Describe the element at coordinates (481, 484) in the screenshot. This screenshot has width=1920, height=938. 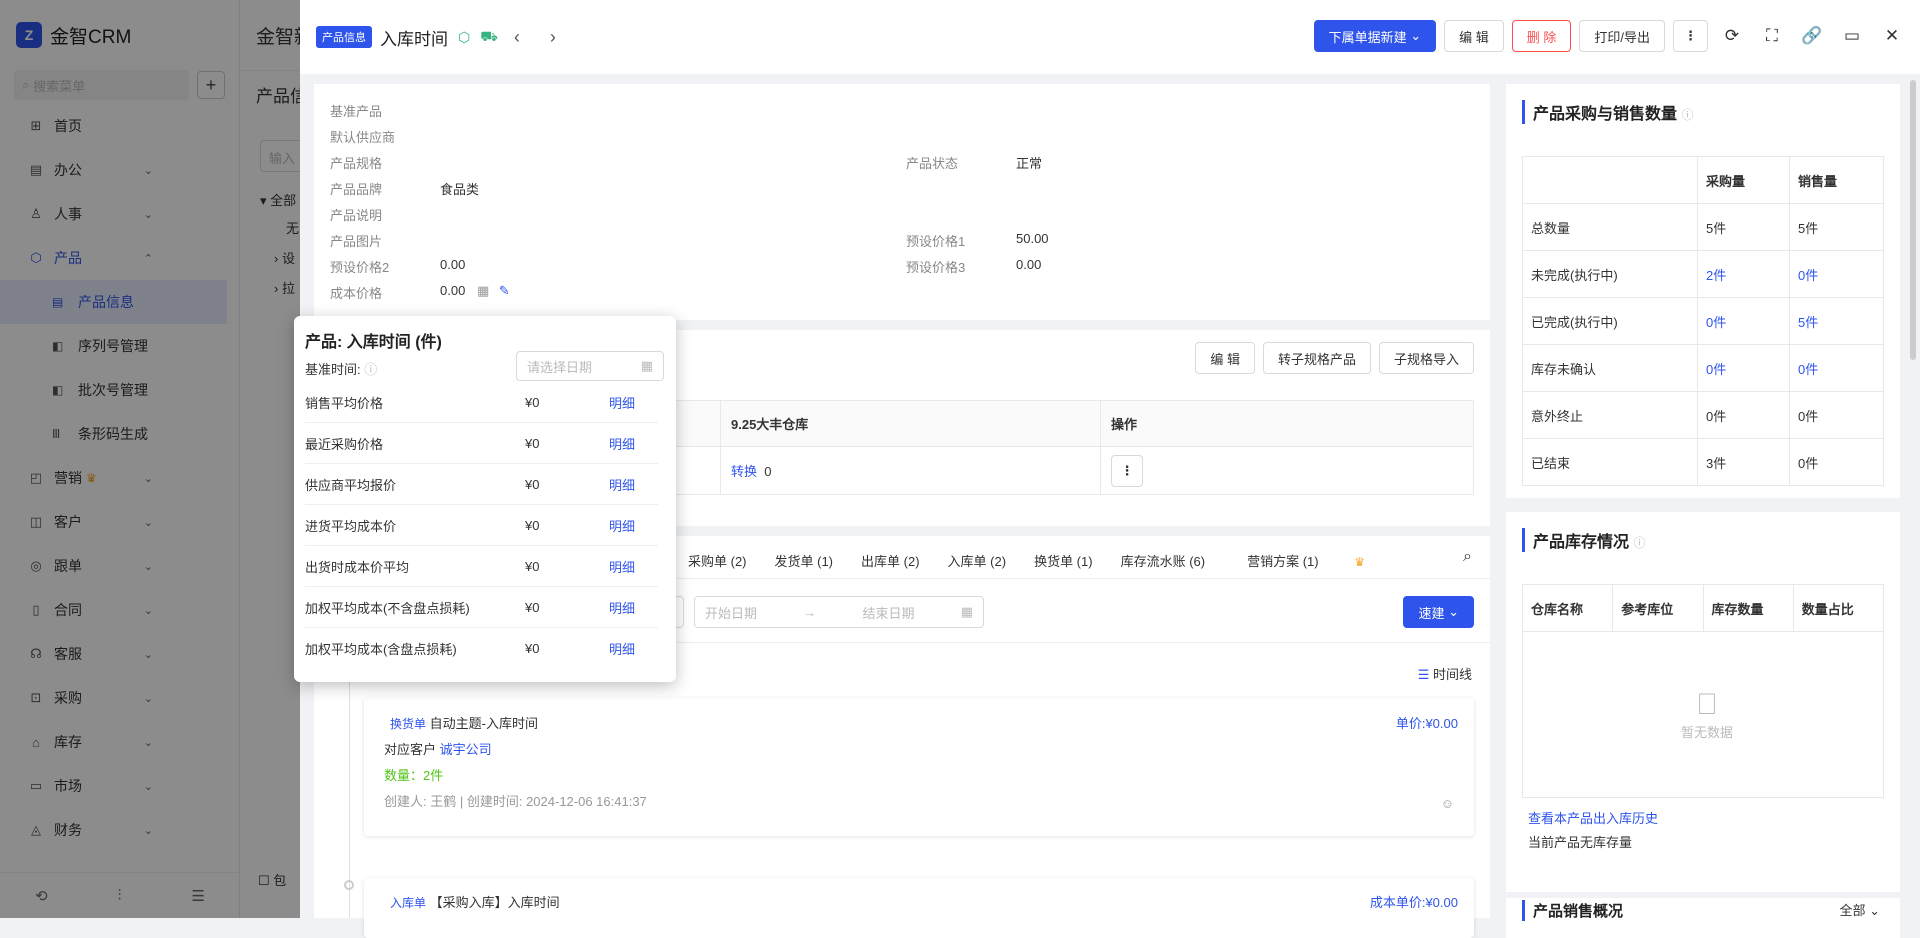
I see `price-row: 供应商平均报价 ¥0 明细` at that location.